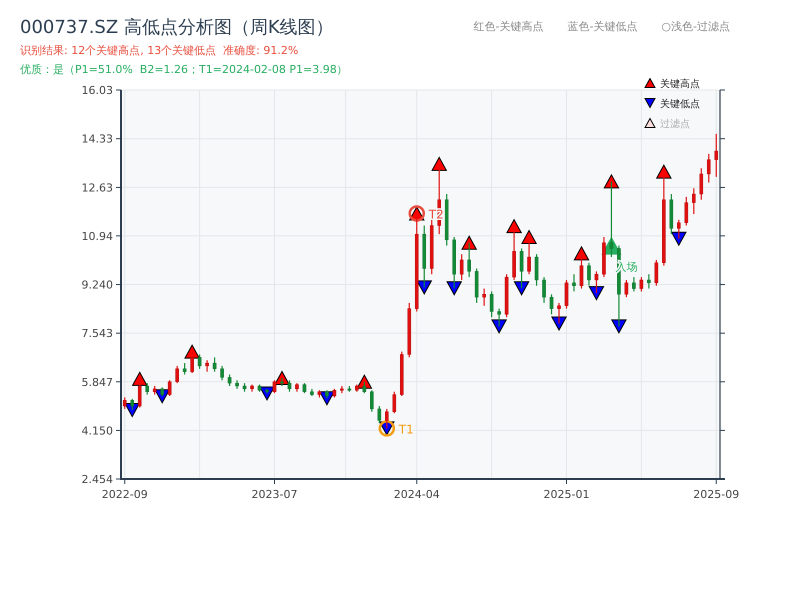 This screenshot has height=600, width=800. Describe the element at coordinates (602, 27) in the screenshot. I see `legend-text: 蓝色-关键低点` at that location.